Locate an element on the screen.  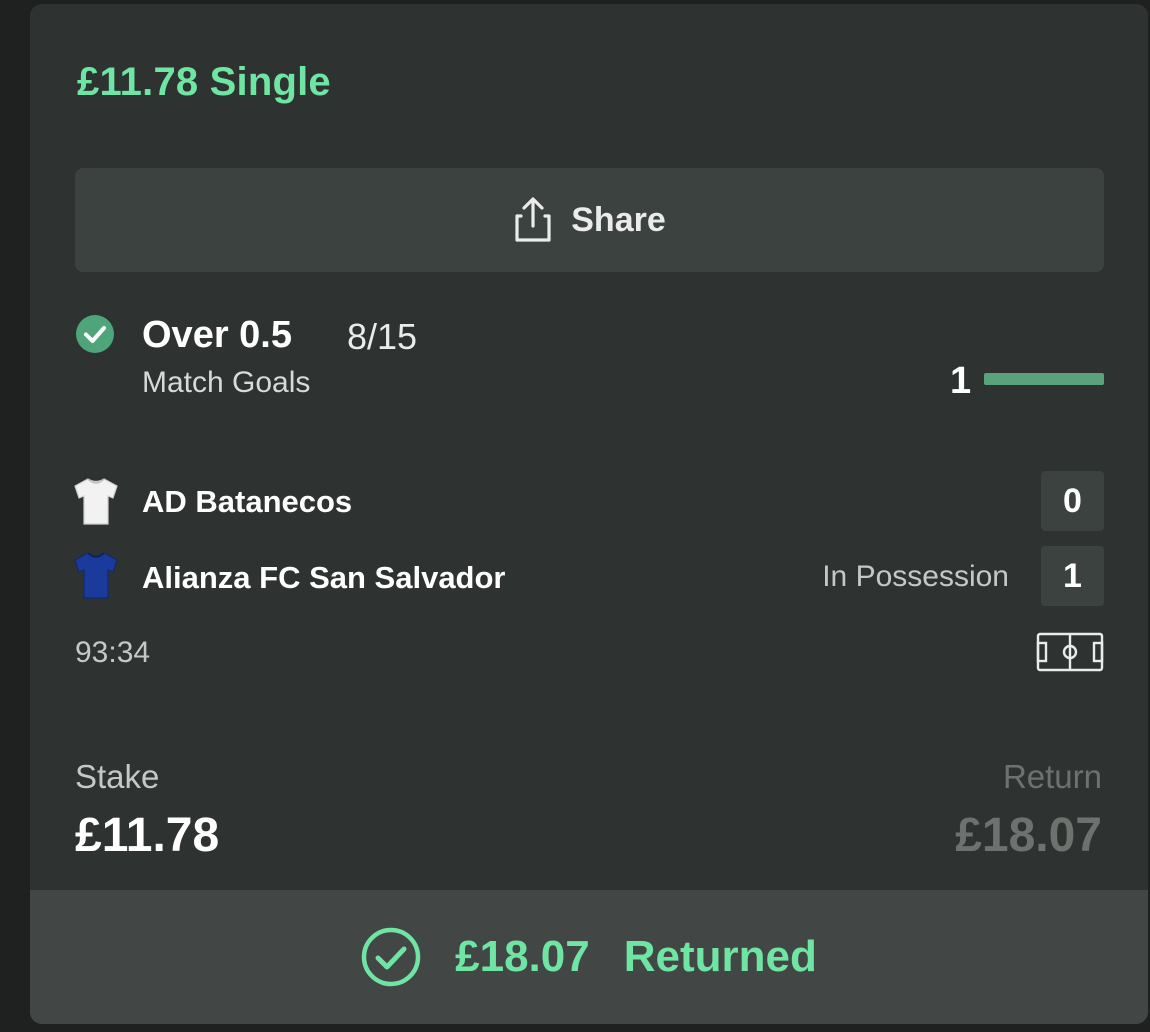
returned-amount: £18.07 is located at coordinates (522, 956).